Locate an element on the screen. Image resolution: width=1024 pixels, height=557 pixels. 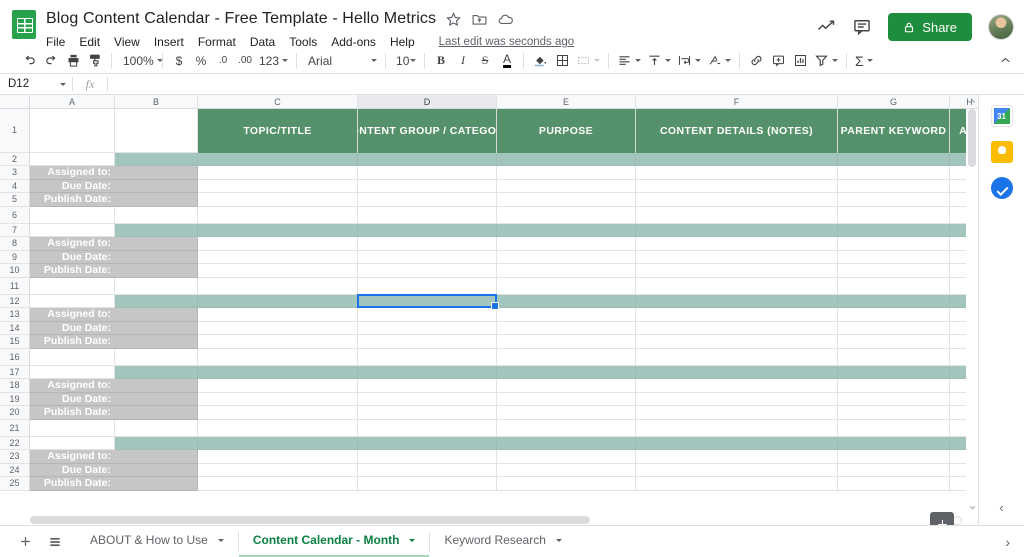
menu-item-insert: Insert is located at coordinates (169, 42).